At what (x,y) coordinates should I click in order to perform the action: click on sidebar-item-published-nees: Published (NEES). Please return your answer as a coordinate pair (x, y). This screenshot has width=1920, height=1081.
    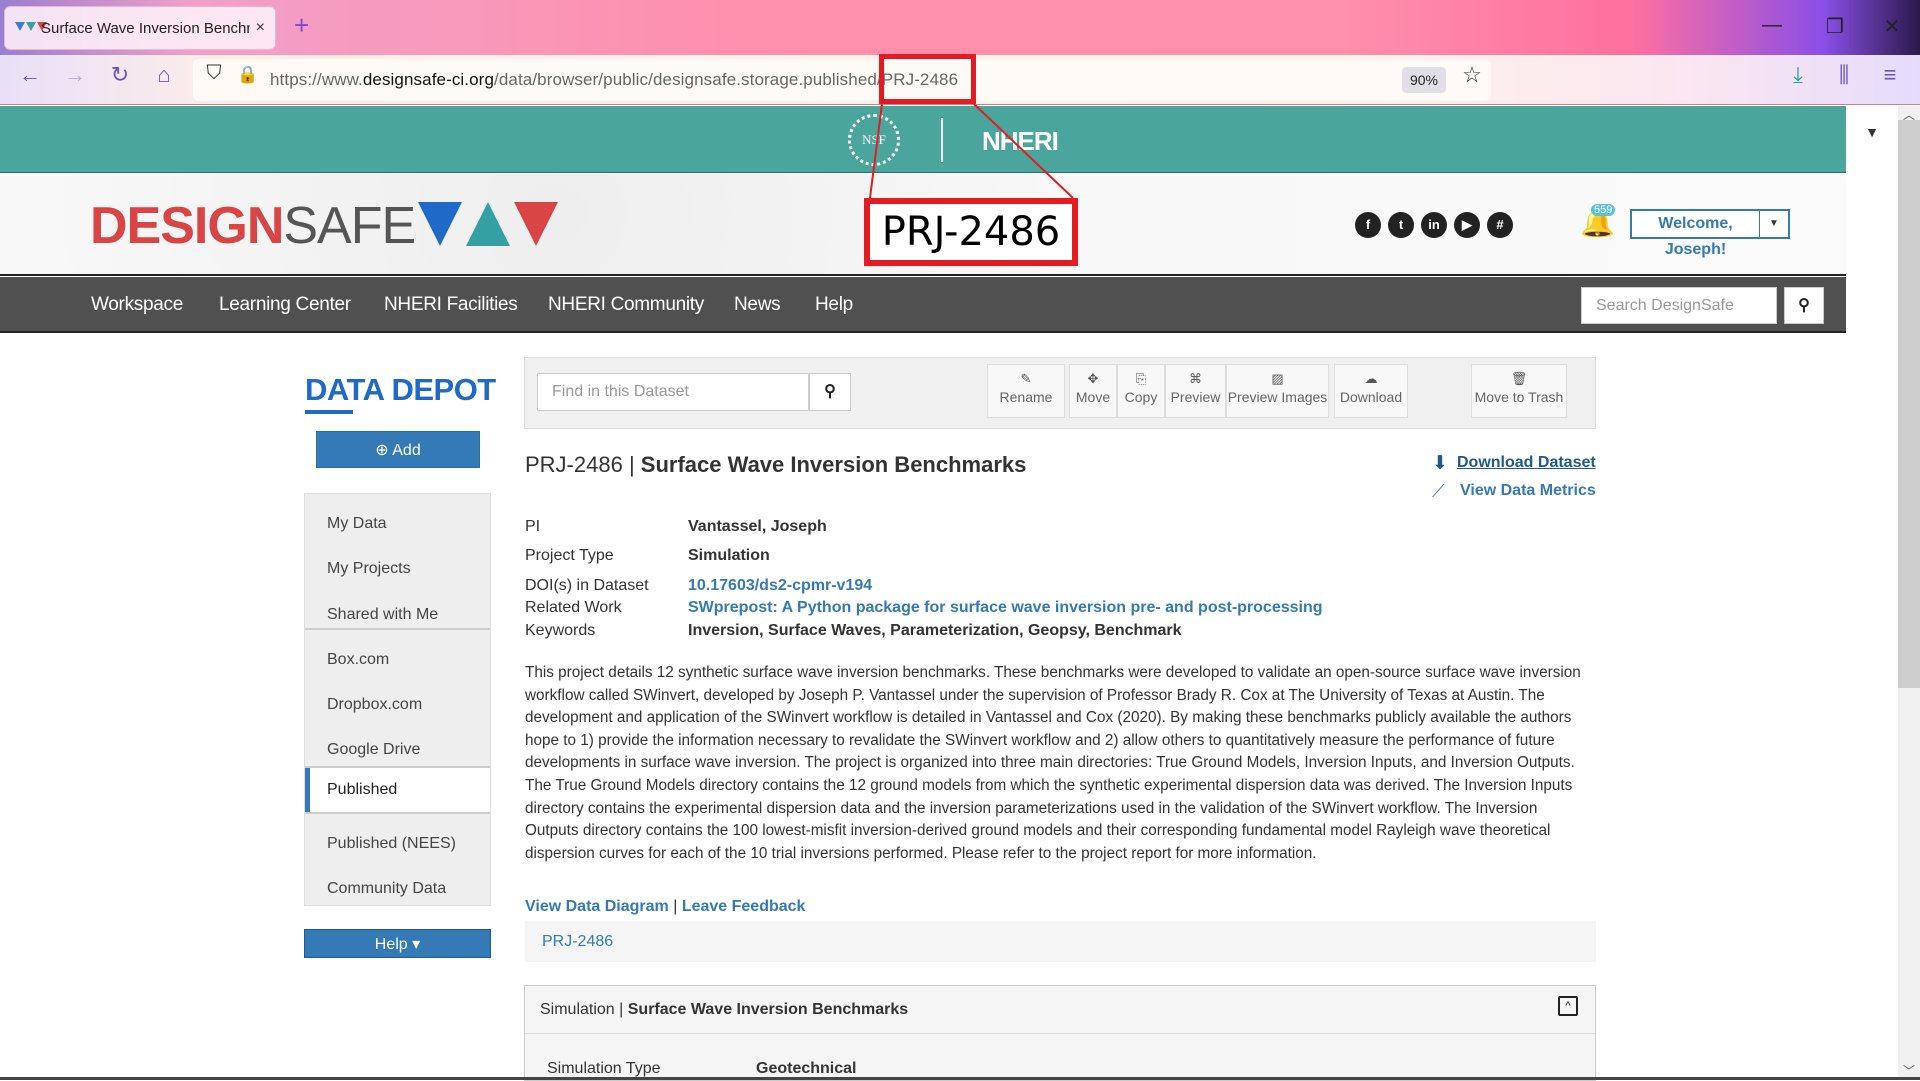
    Looking at the image, I should click on (397, 844).